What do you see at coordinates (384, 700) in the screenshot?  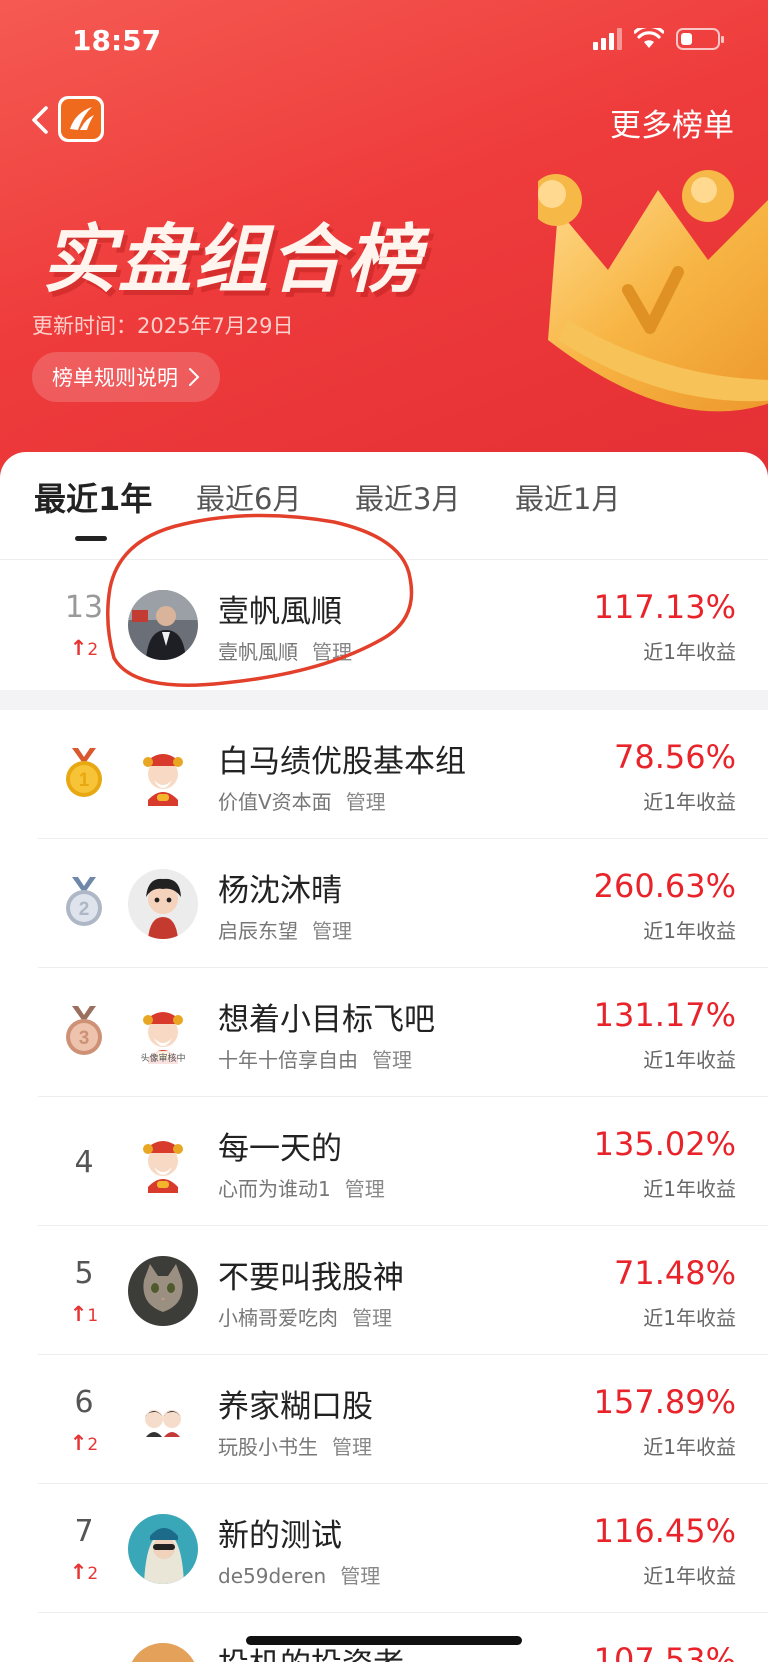 I see `section-divider` at bounding box center [384, 700].